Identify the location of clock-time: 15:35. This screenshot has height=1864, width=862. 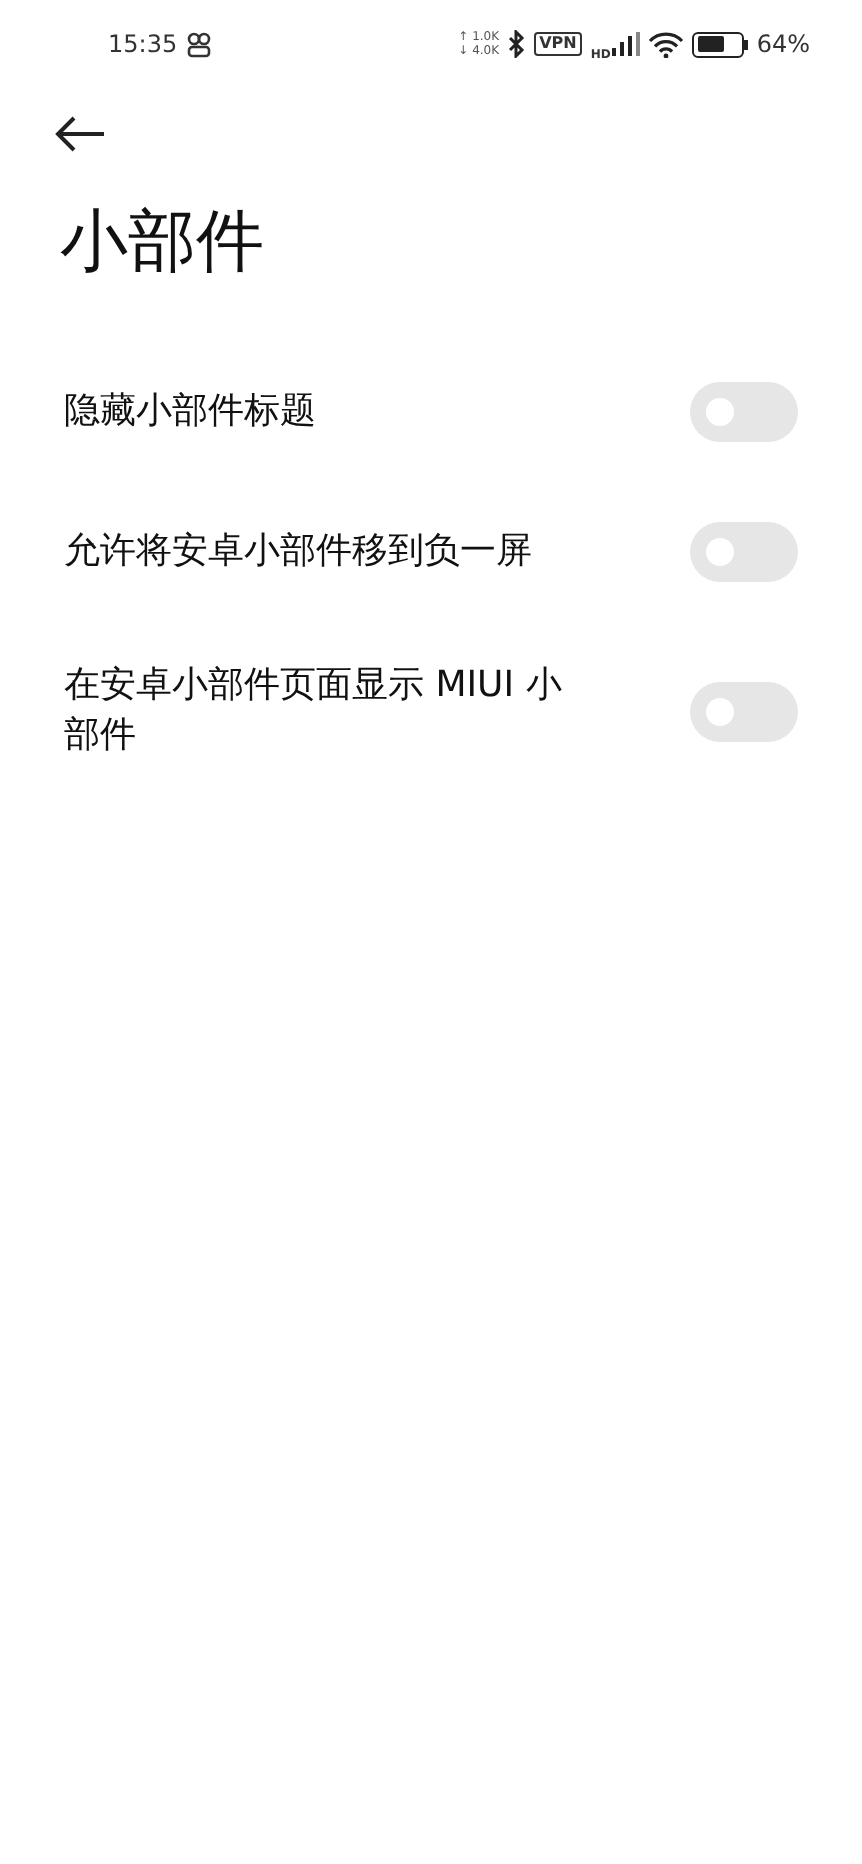
(143, 45).